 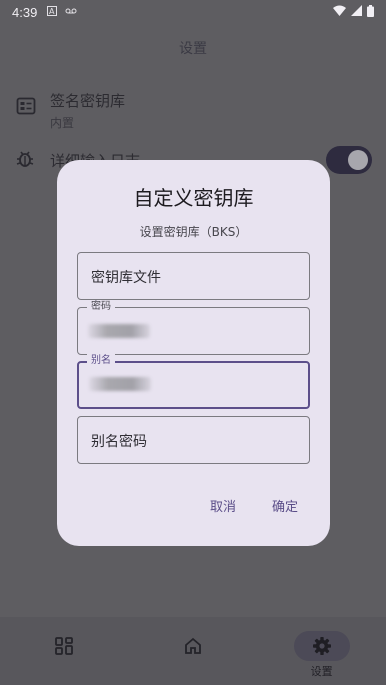 What do you see at coordinates (88, 101) in the screenshot?
I see `setting-keystore-title: 签名密钥库` at bounding box center [88, 101].